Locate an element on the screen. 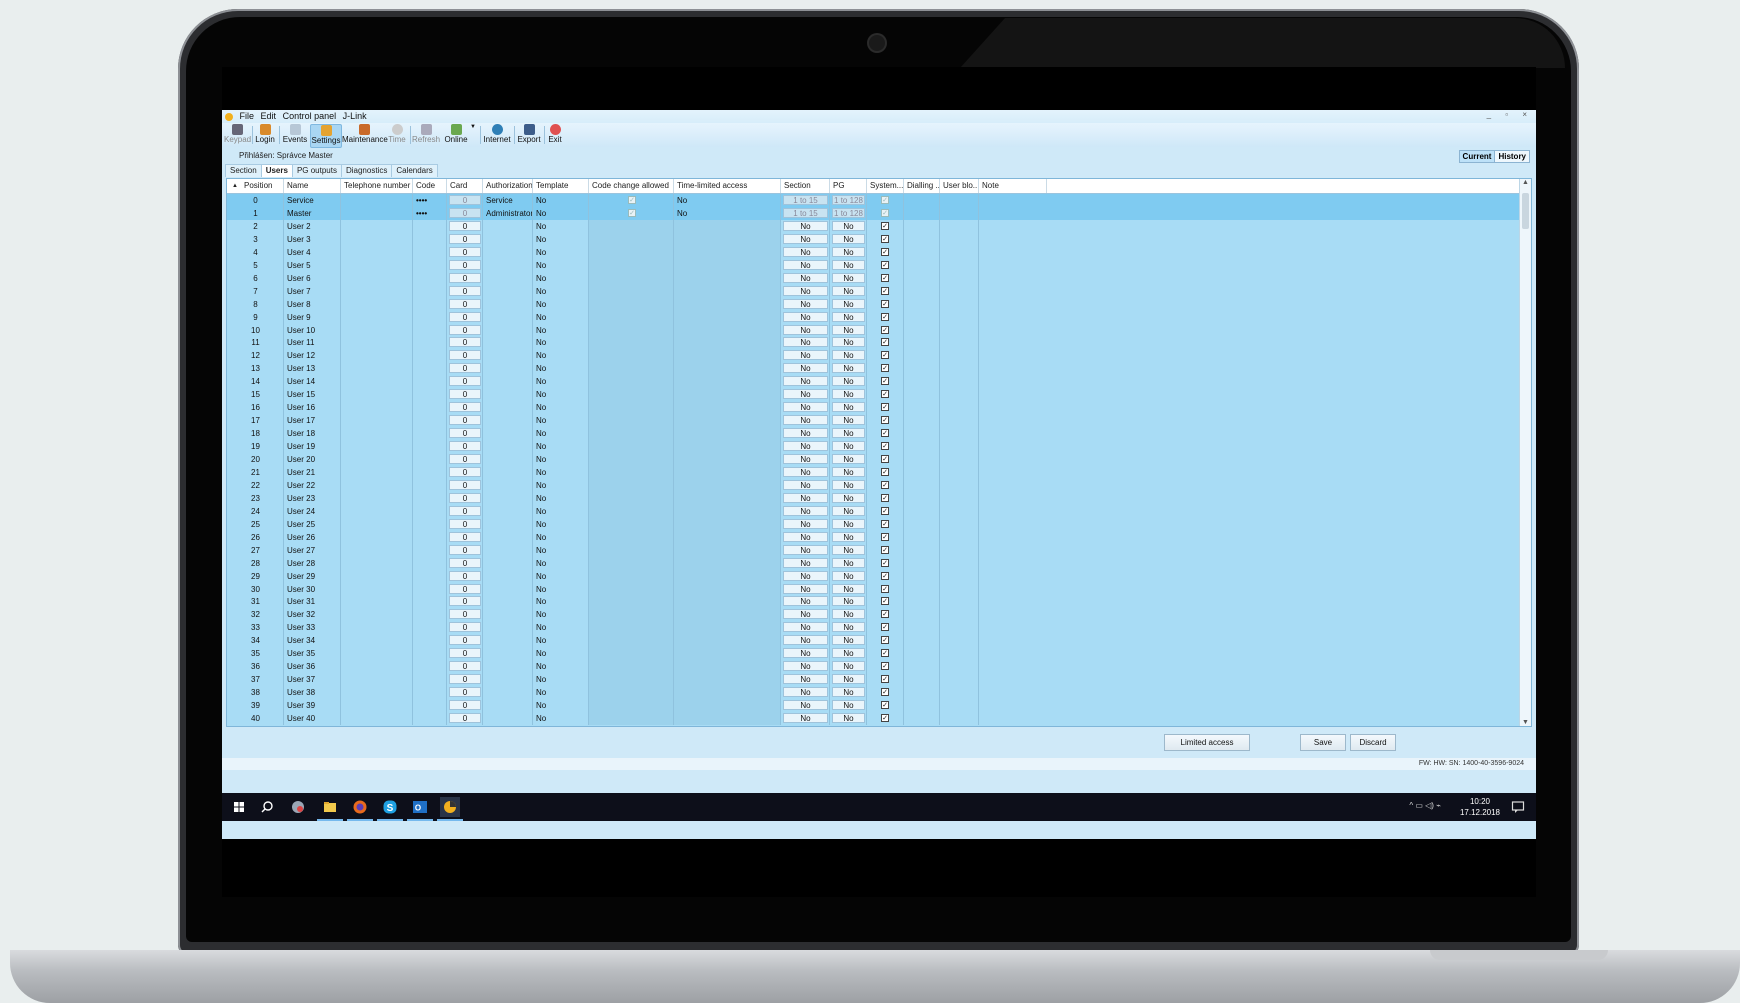 Image resolution: width=1740 pixels, height=1003 pixels. cell-name: User 26 is located at coordinates (312, 537).